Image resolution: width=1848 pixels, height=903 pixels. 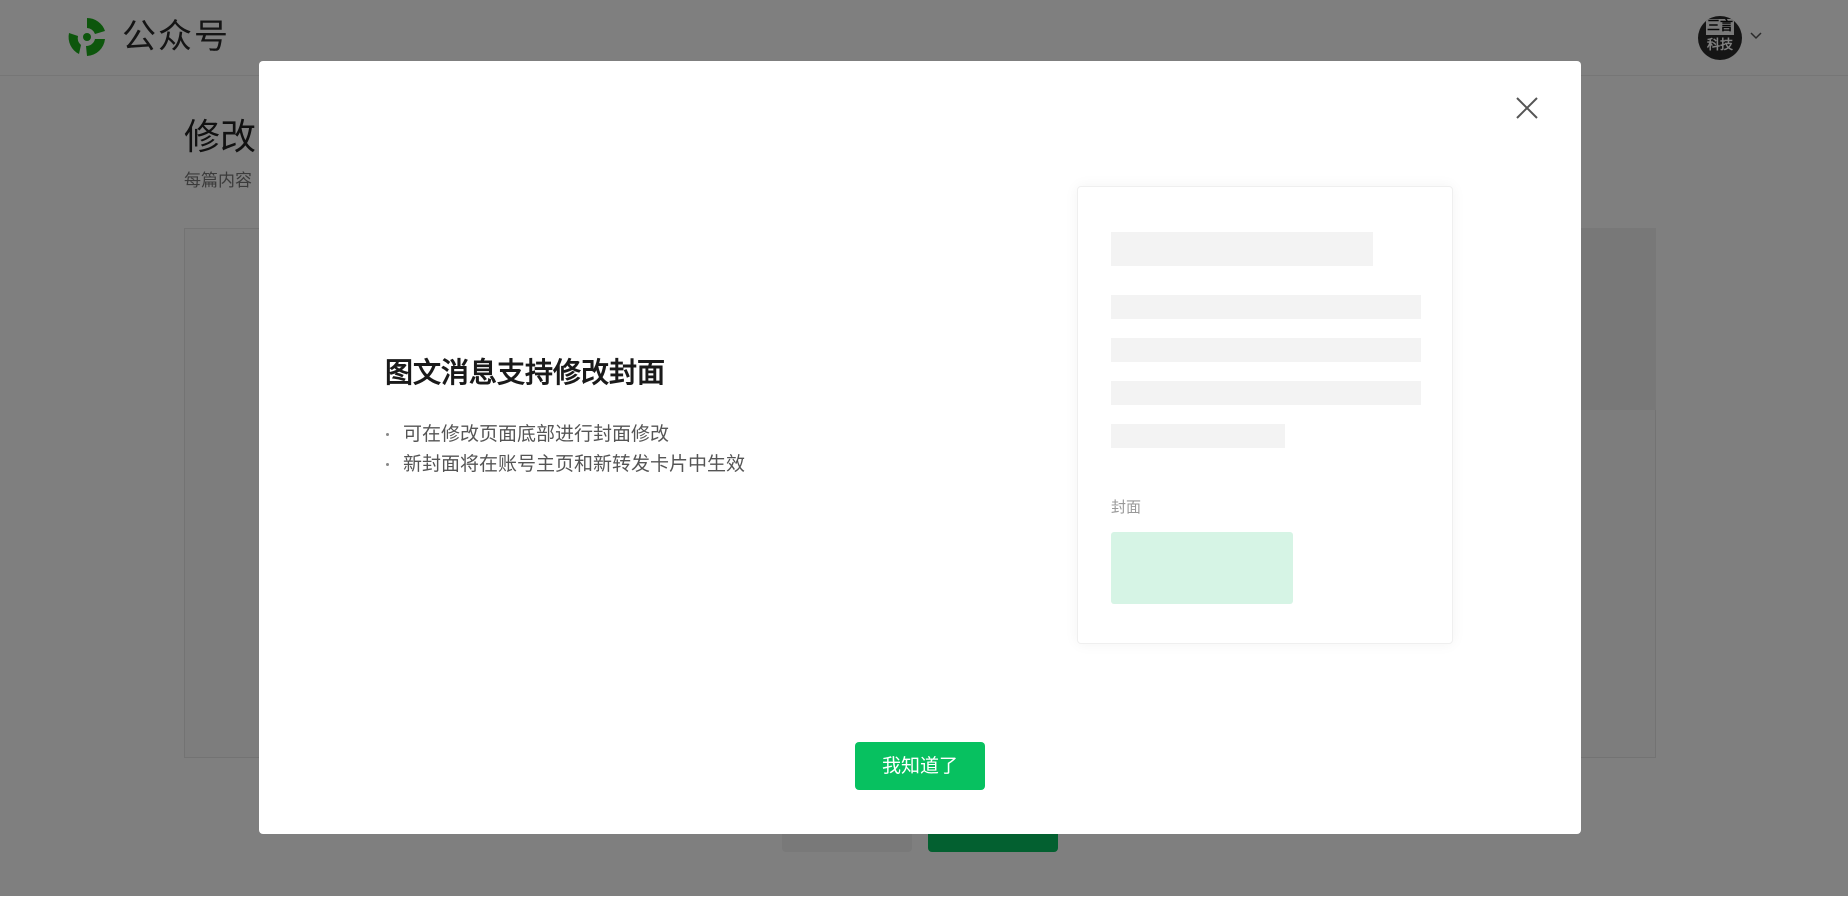 I want to click on article-preview-illustration: 封面, so click(x=1265, y=415).